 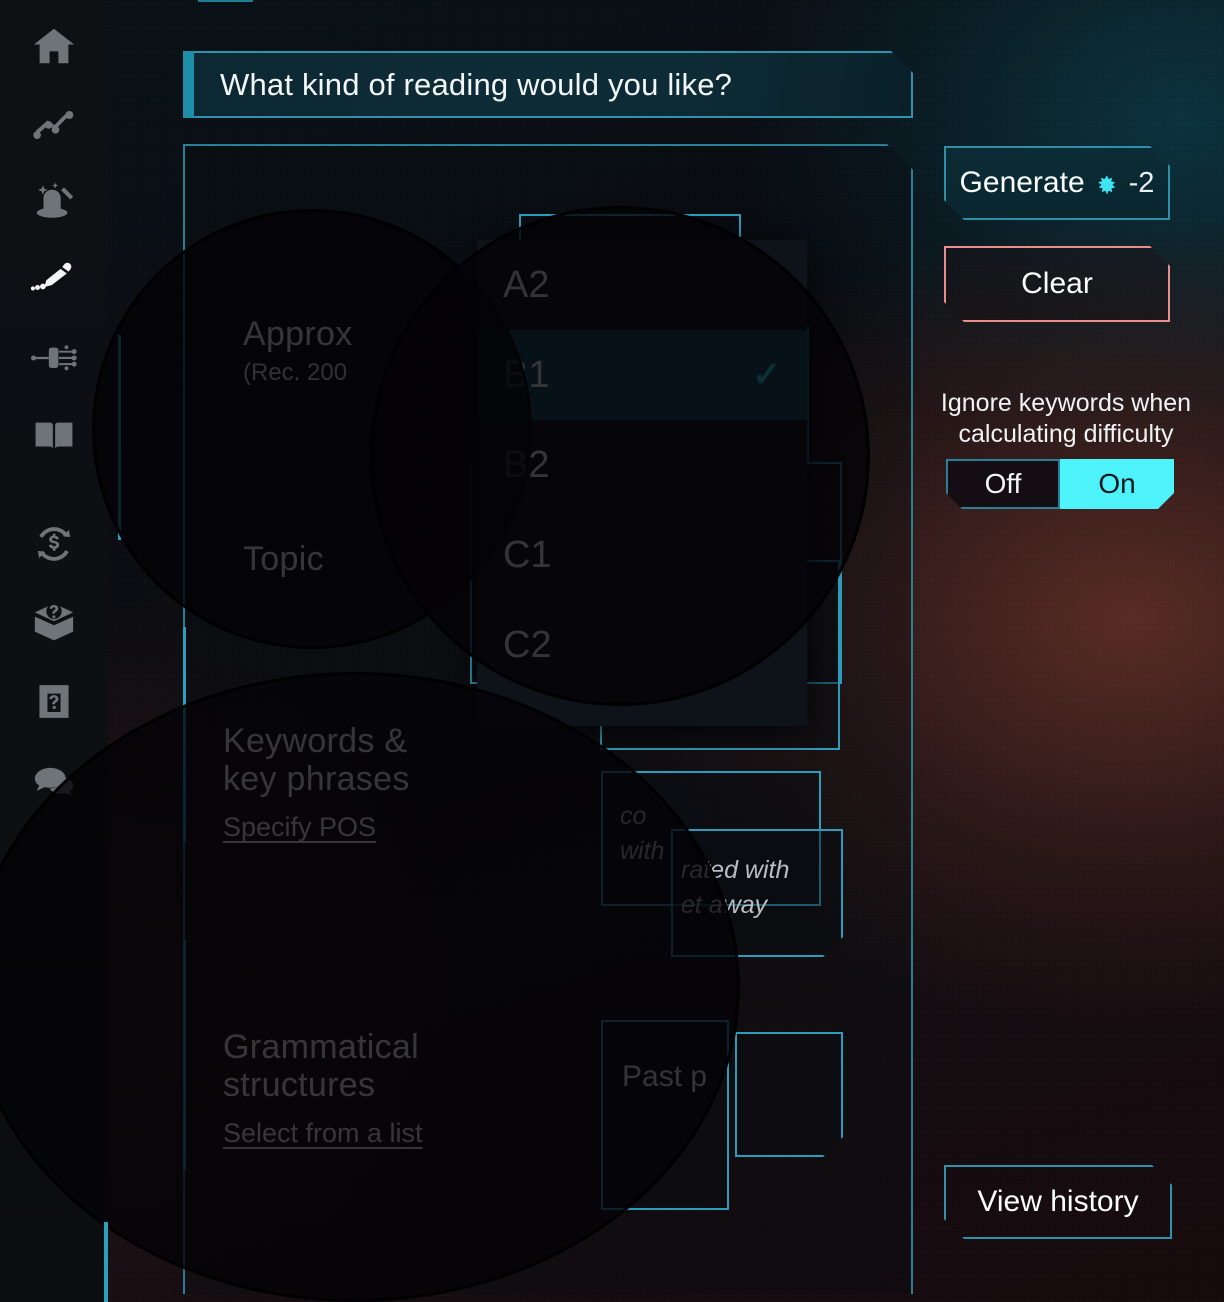 I want to click on sidebar-item-network, so click(x=54, y=360).